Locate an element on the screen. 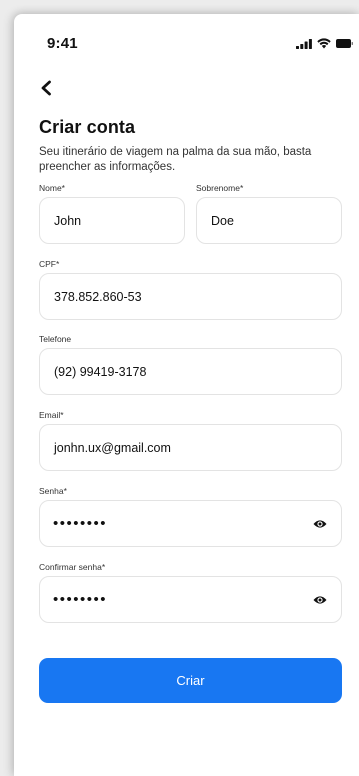 The height and width of the screenshot is (776, 359). telefone-input: (92) 99419-3178 is located at coordinates (190, 371).